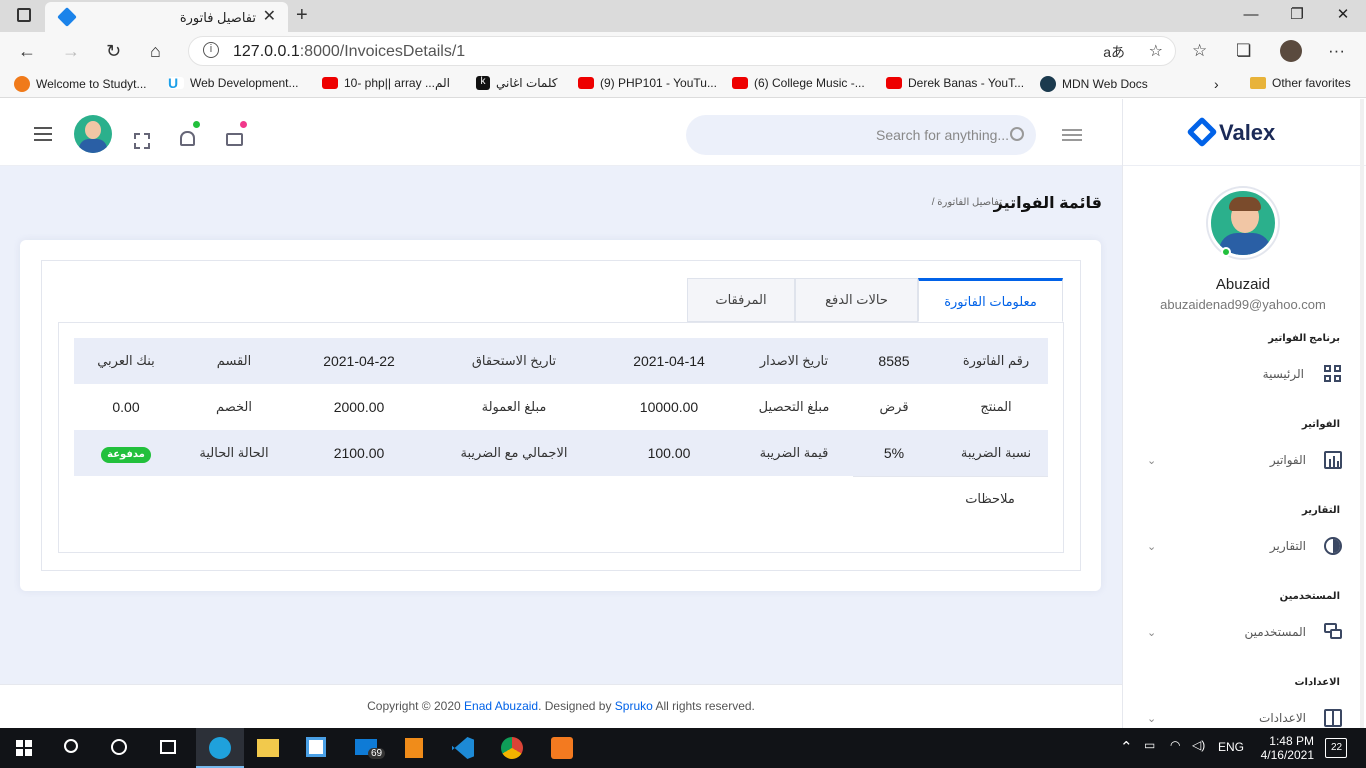 This screenshot has height=768, width=1366. What do you see at coordinates (1149, 748) in the screenshot?
I see `battery-icon: ▭` at bounding box center [1149, 748].